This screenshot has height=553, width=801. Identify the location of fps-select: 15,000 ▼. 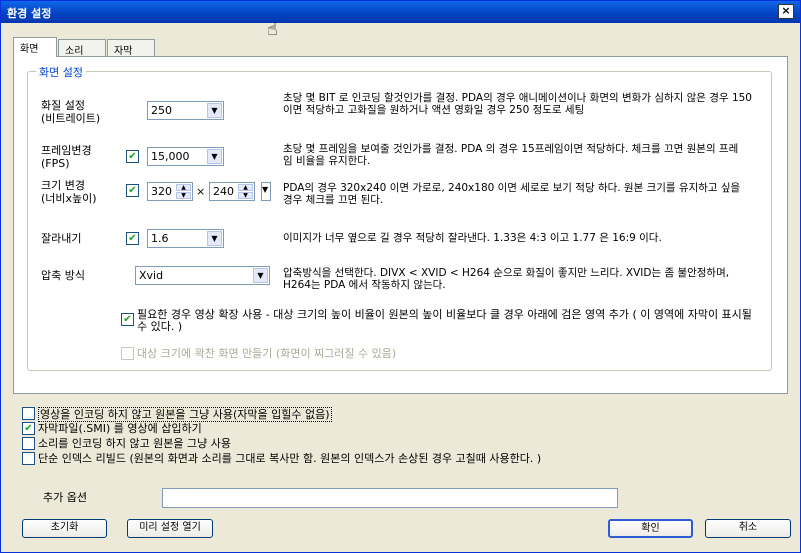
(185, 156).